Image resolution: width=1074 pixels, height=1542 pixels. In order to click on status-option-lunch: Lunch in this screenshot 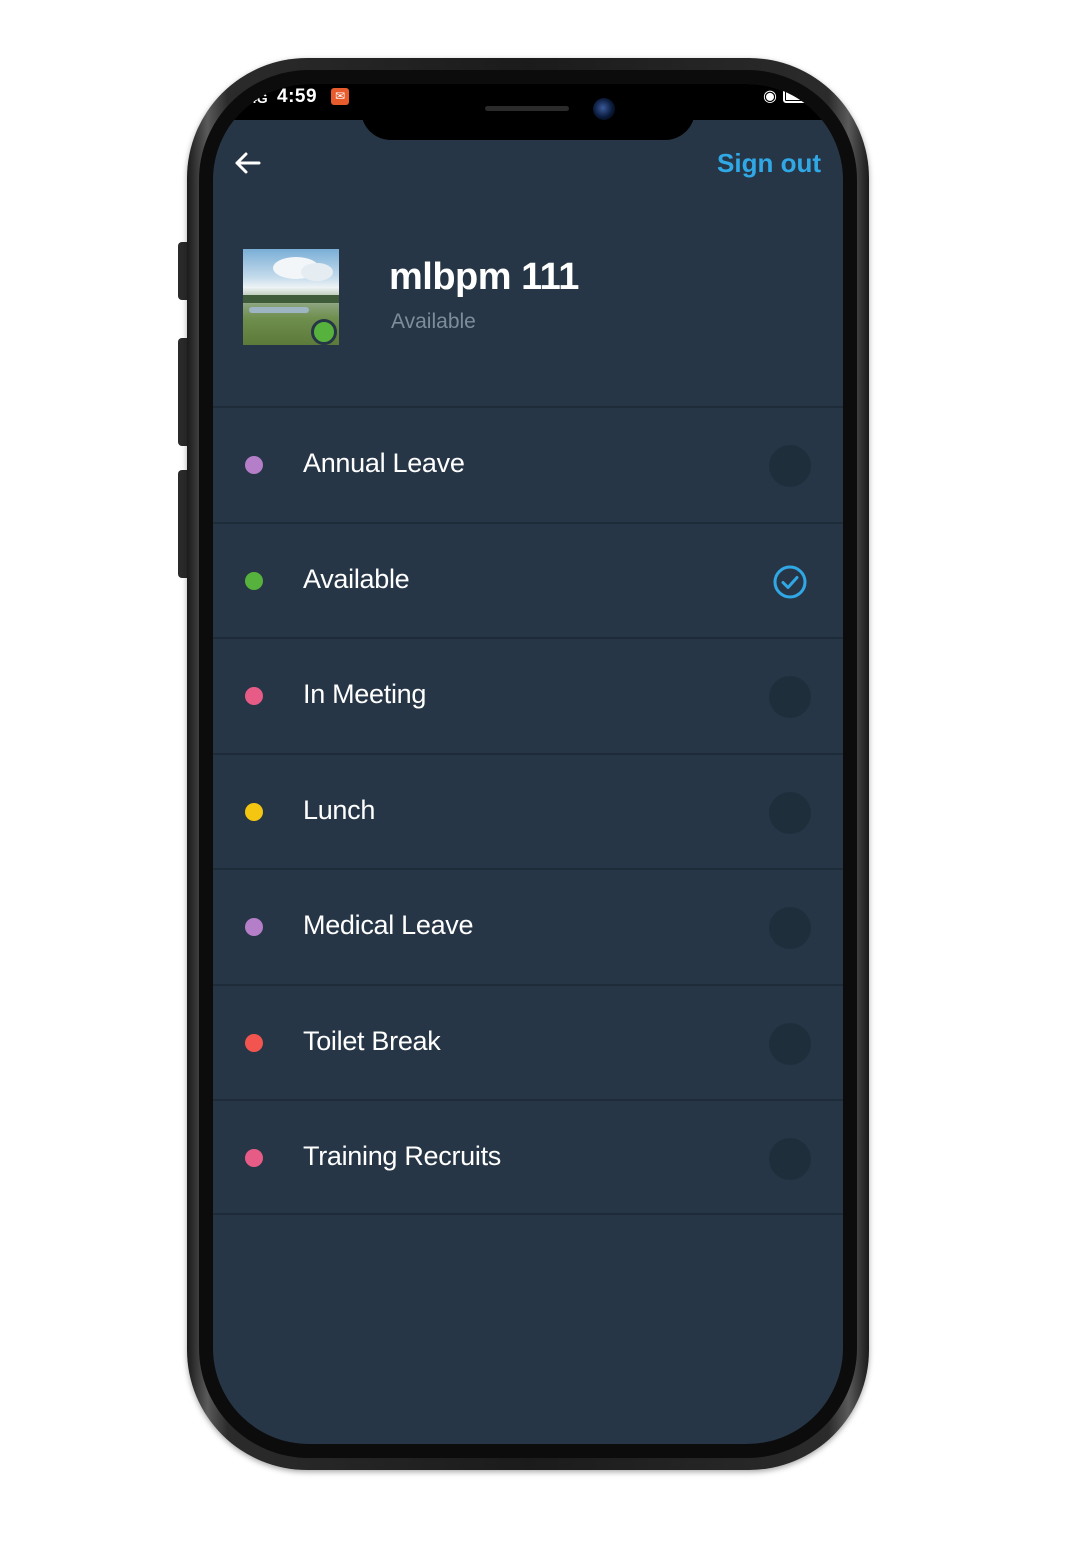, I will do `click(528, 810)`.